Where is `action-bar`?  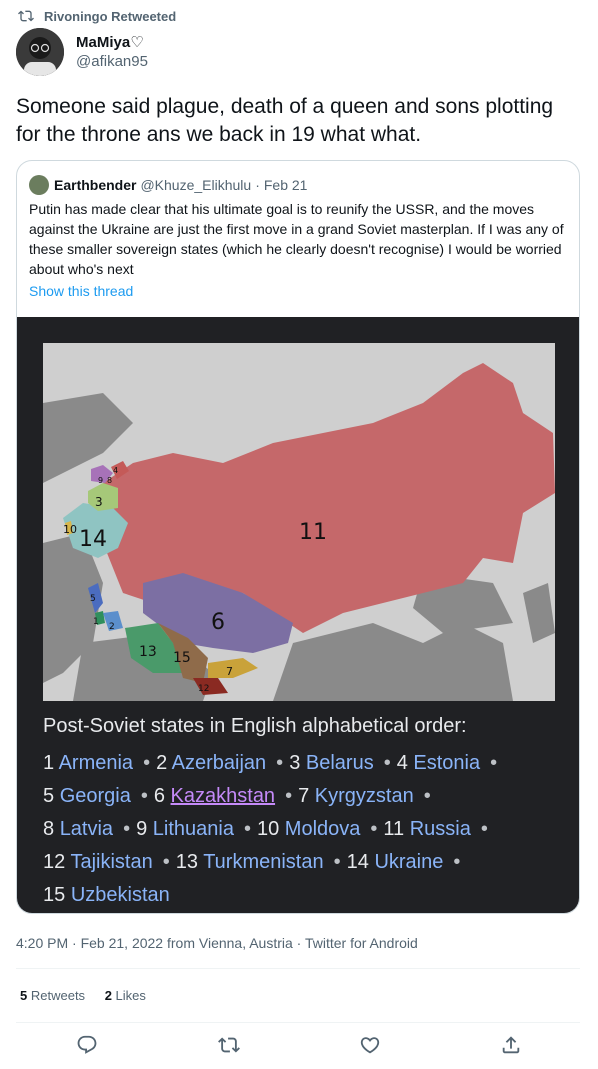
action-bar is located at coordinates (299, 1046).